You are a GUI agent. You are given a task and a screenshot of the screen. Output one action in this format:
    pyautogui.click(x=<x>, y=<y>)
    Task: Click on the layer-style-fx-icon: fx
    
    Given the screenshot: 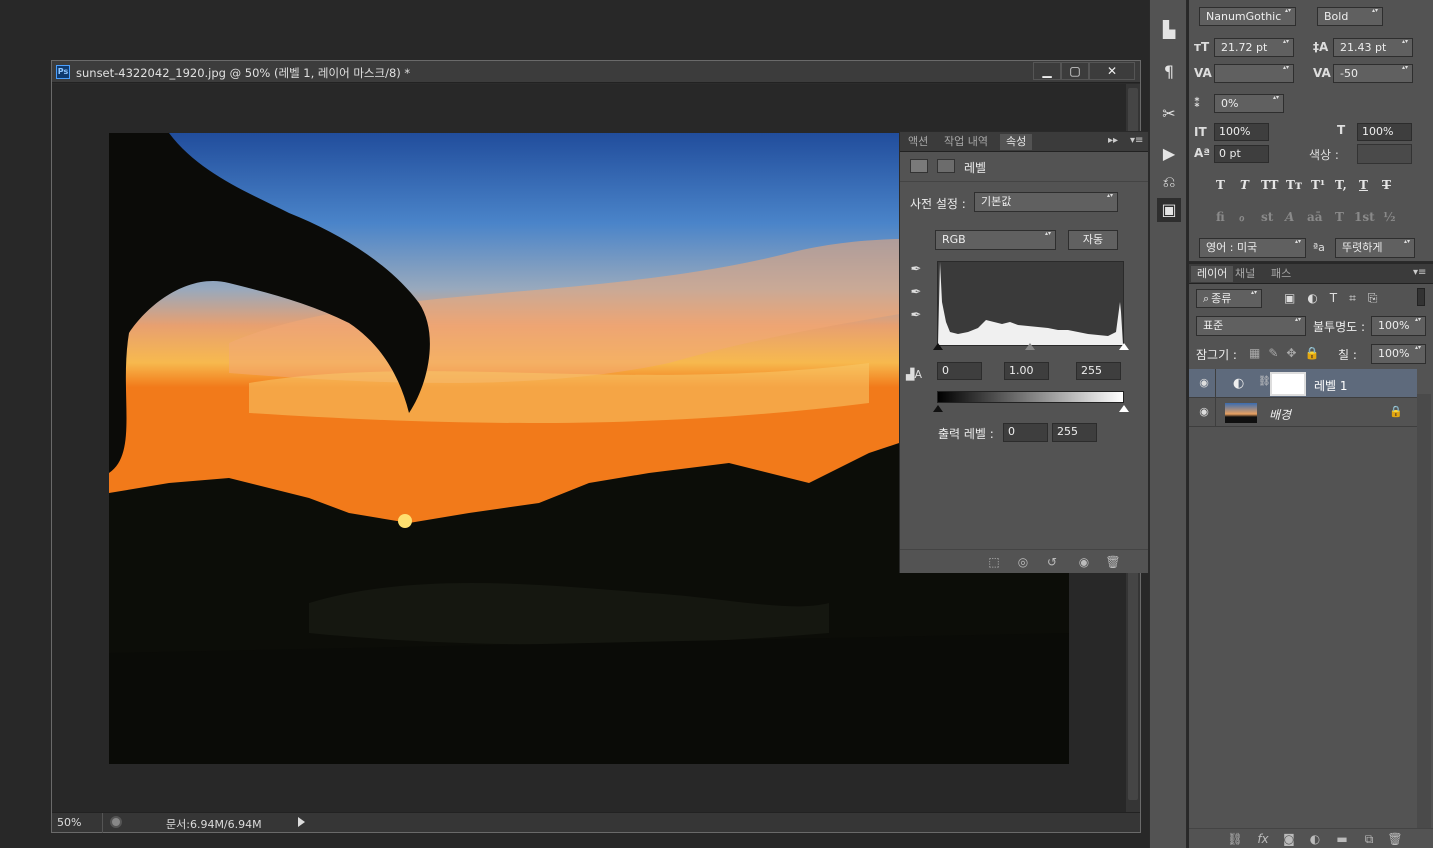 What is the action you would take?
    pyautogui.click(x=1263, y=839)
    